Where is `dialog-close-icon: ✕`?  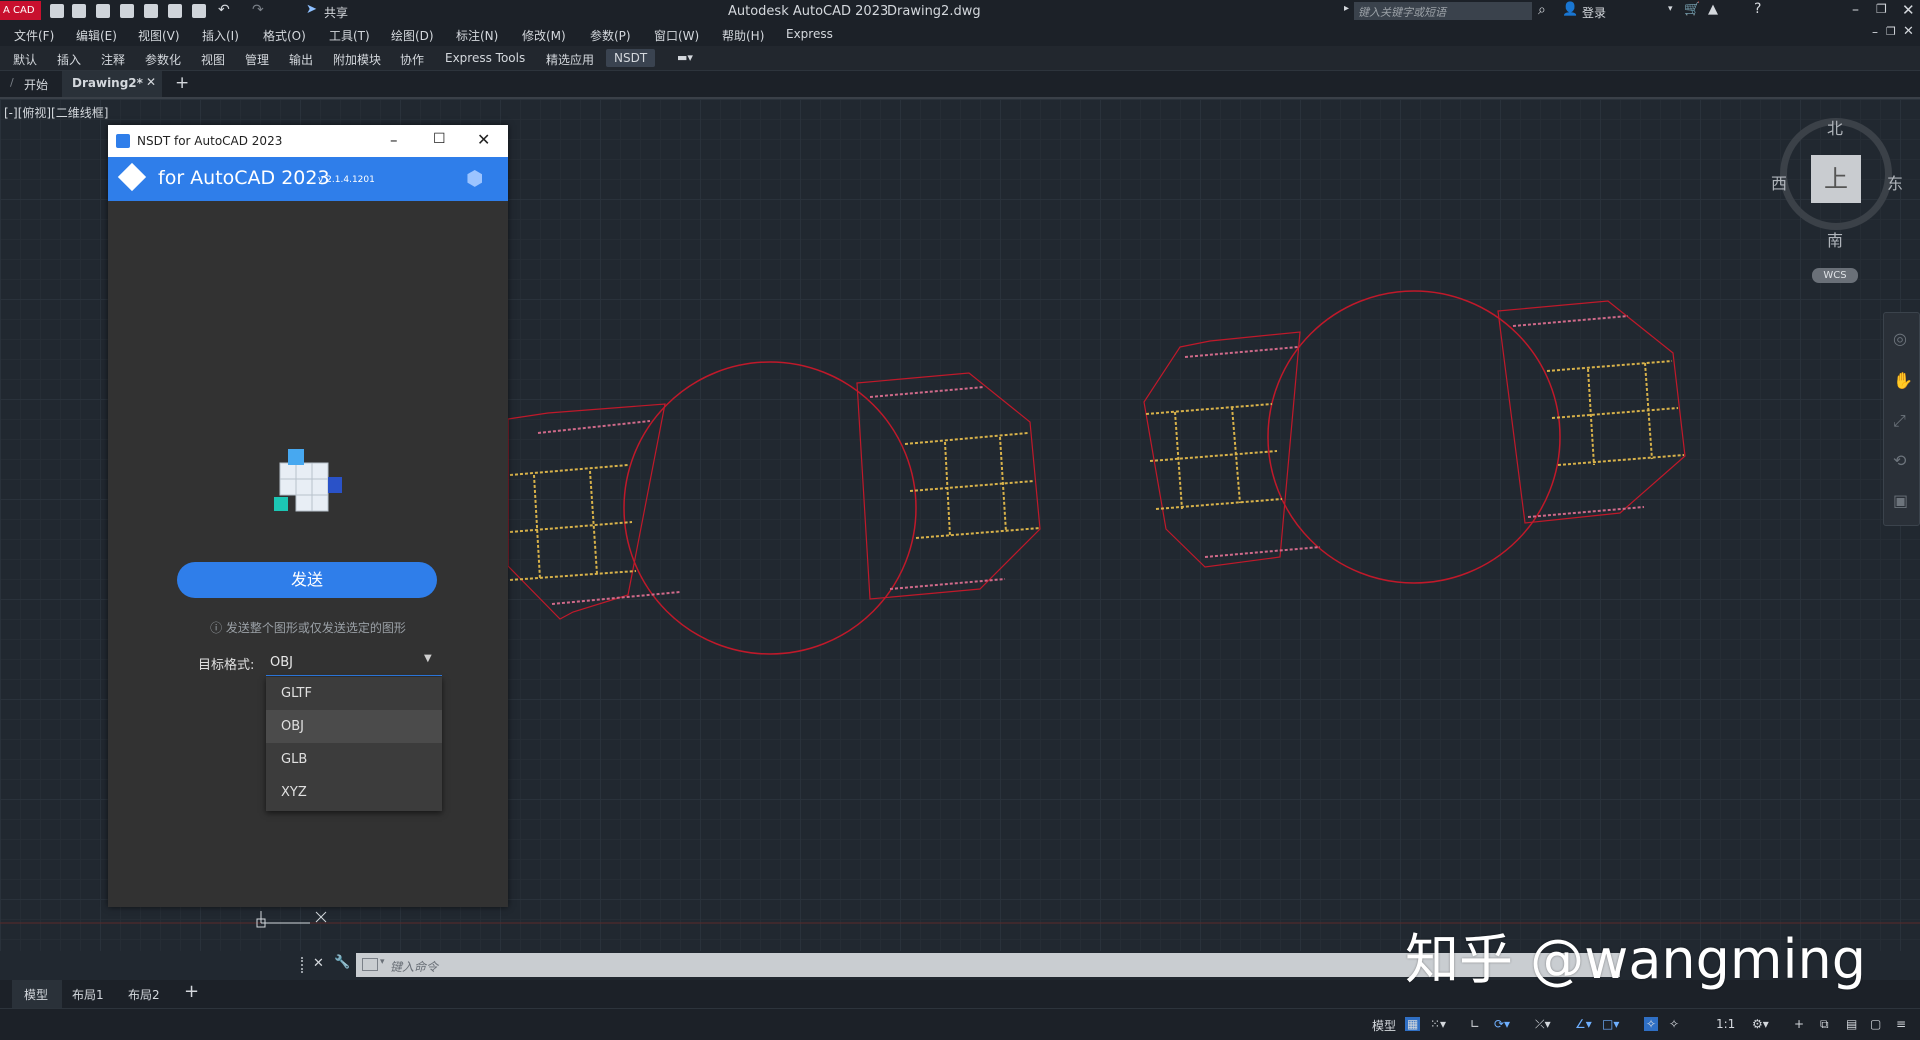
dialog-close-icon: ✕ is located at coordinates (483, 139).